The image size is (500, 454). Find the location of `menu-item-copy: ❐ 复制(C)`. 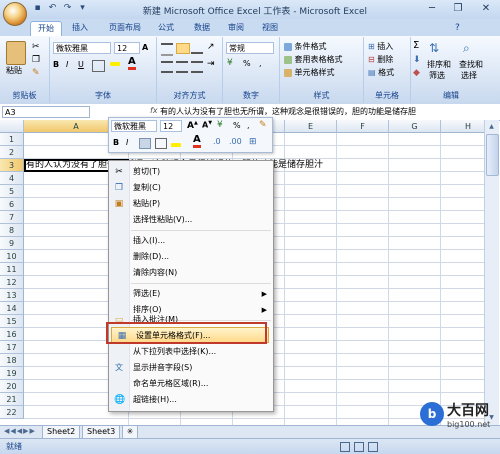

menu-item-copy: ❐ 复制(C) is located at coordinates (191, 188).